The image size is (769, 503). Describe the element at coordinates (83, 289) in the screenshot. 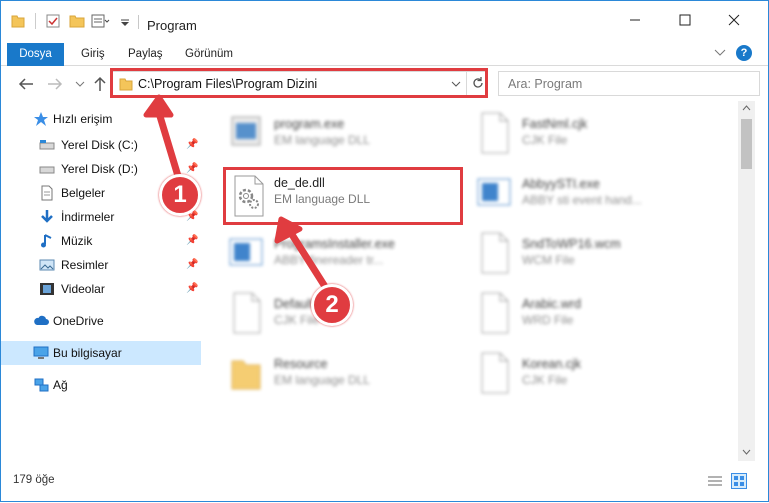

I see `sidebar-label: Videolar` at that location.